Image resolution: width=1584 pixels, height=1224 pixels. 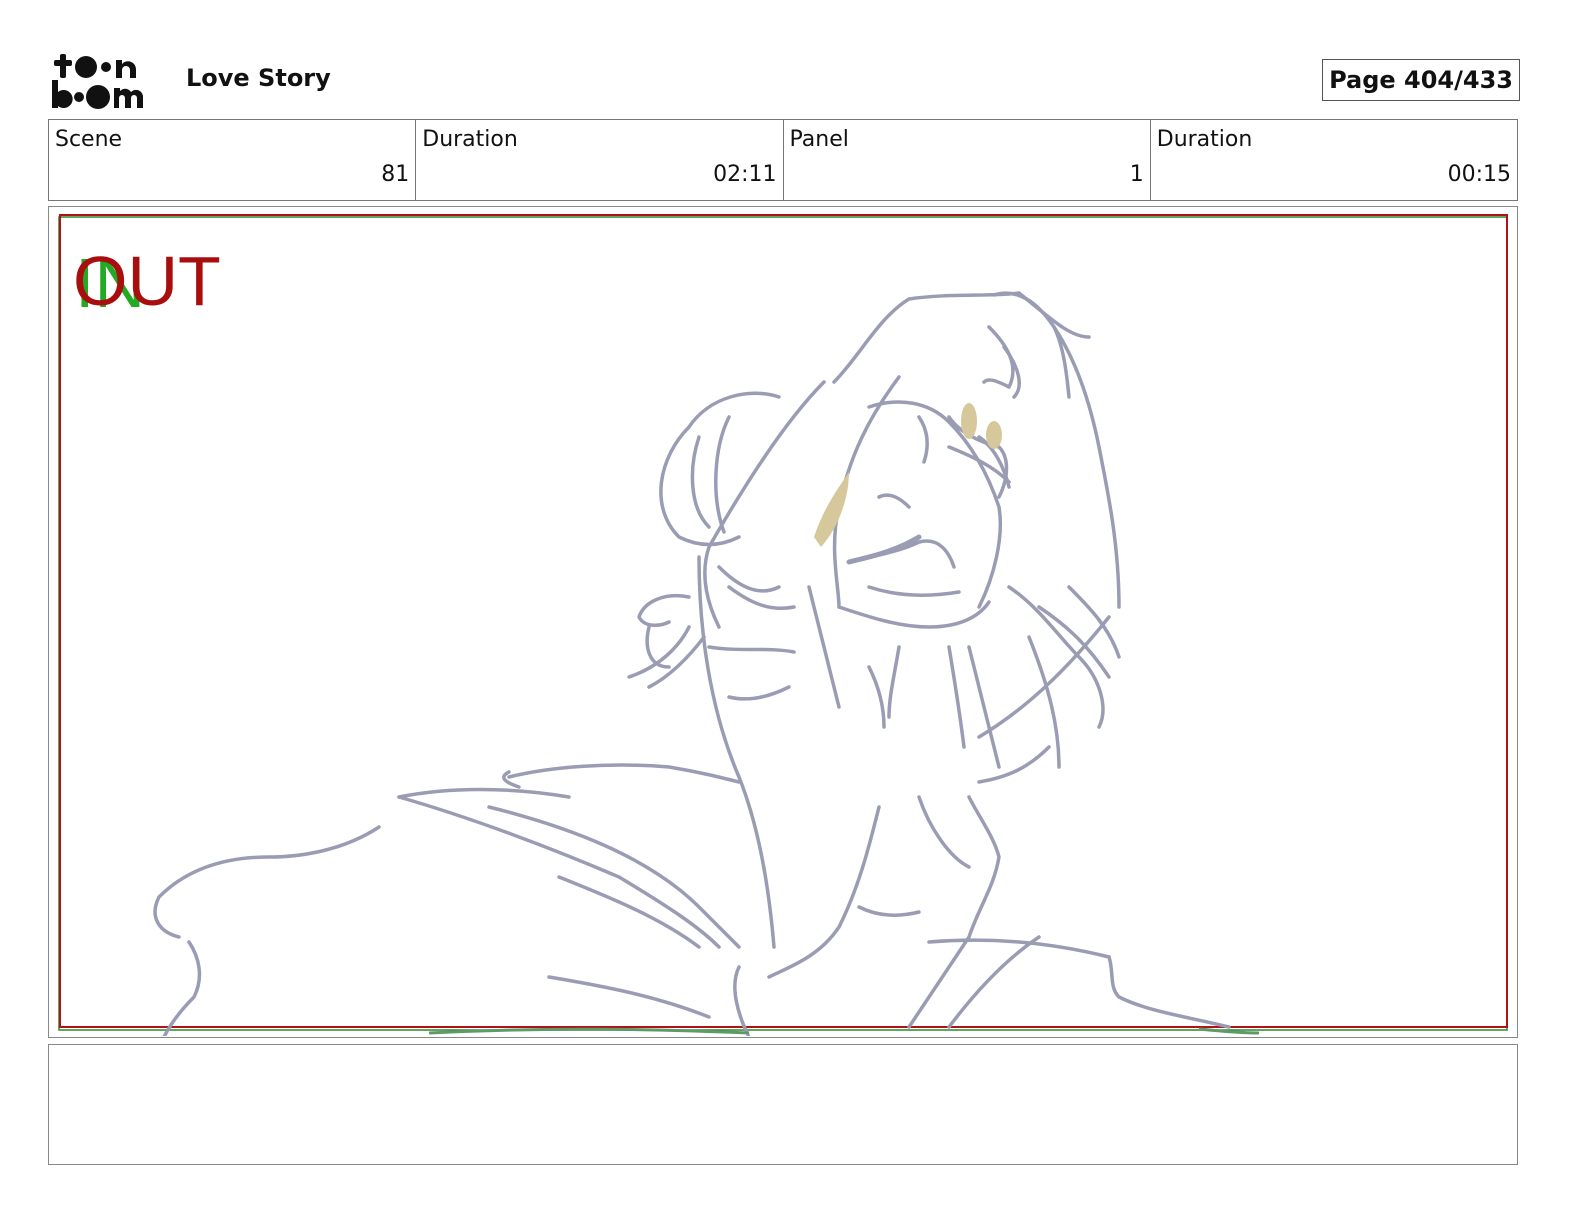 I want to click on hair-accent, so click(x=908, y=475).